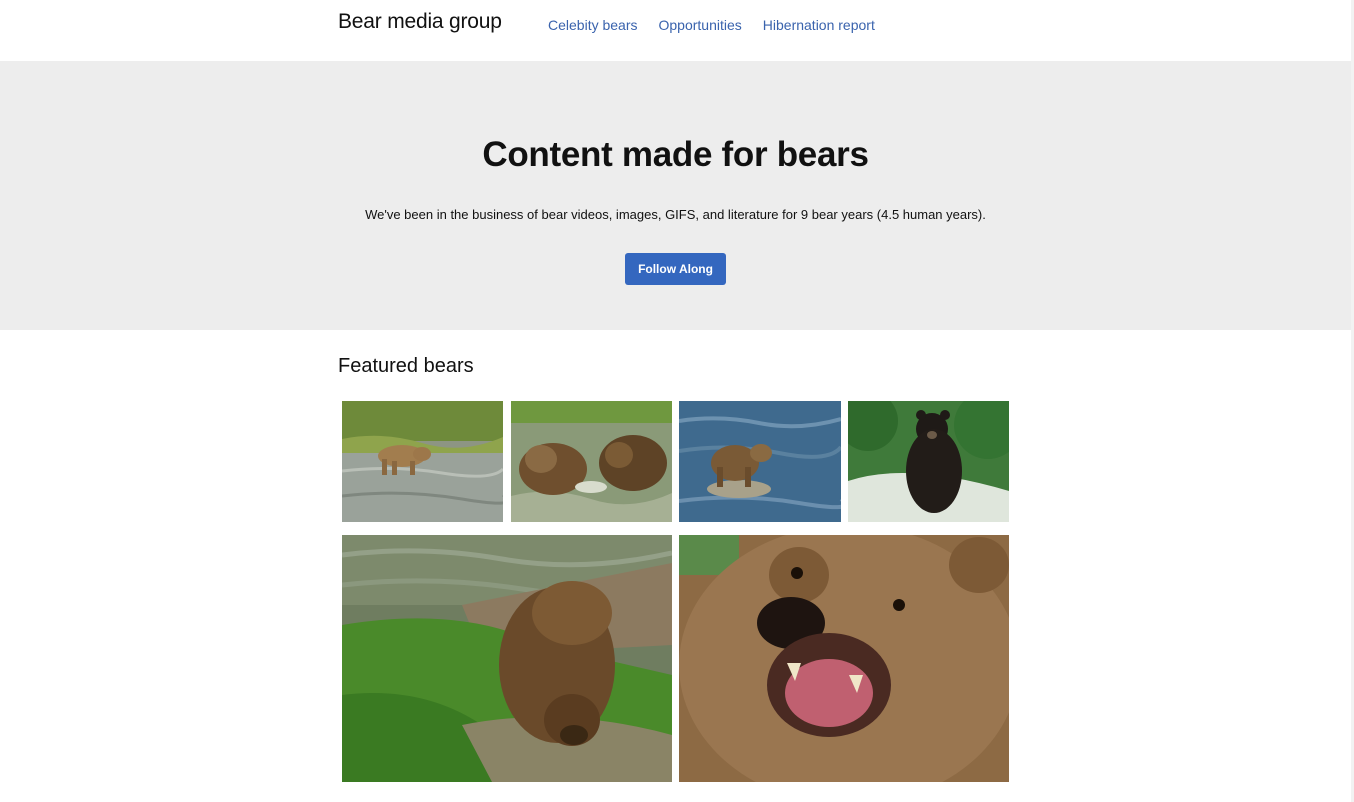 The width and height of the screenshot is (1354, 802). I want to click on brand-logo: Bear media group, so click(420, 22).